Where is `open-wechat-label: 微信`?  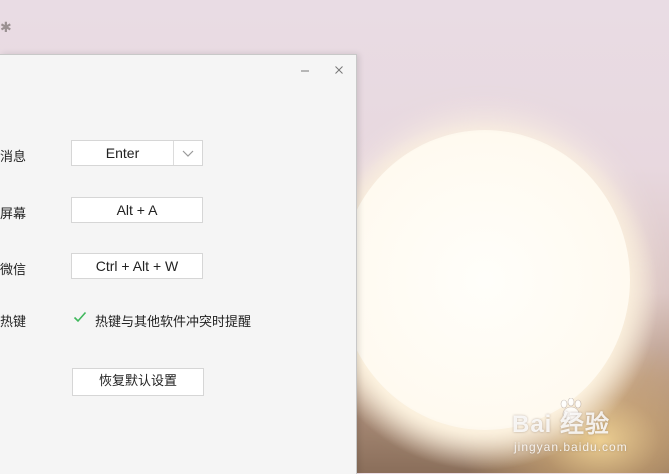 open-wechat-label: 微信 is located at coordinates (13, 270).